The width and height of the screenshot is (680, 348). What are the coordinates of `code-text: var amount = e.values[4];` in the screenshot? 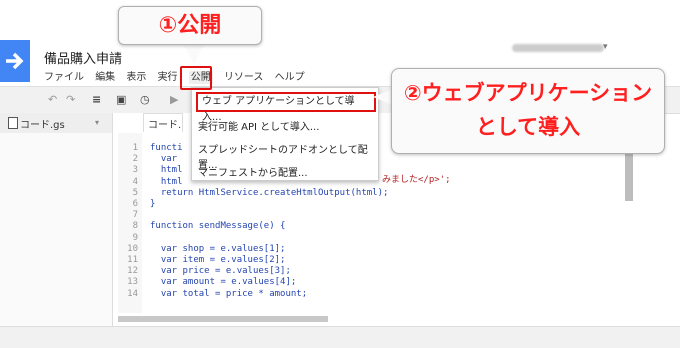 It's located at (223, 282).